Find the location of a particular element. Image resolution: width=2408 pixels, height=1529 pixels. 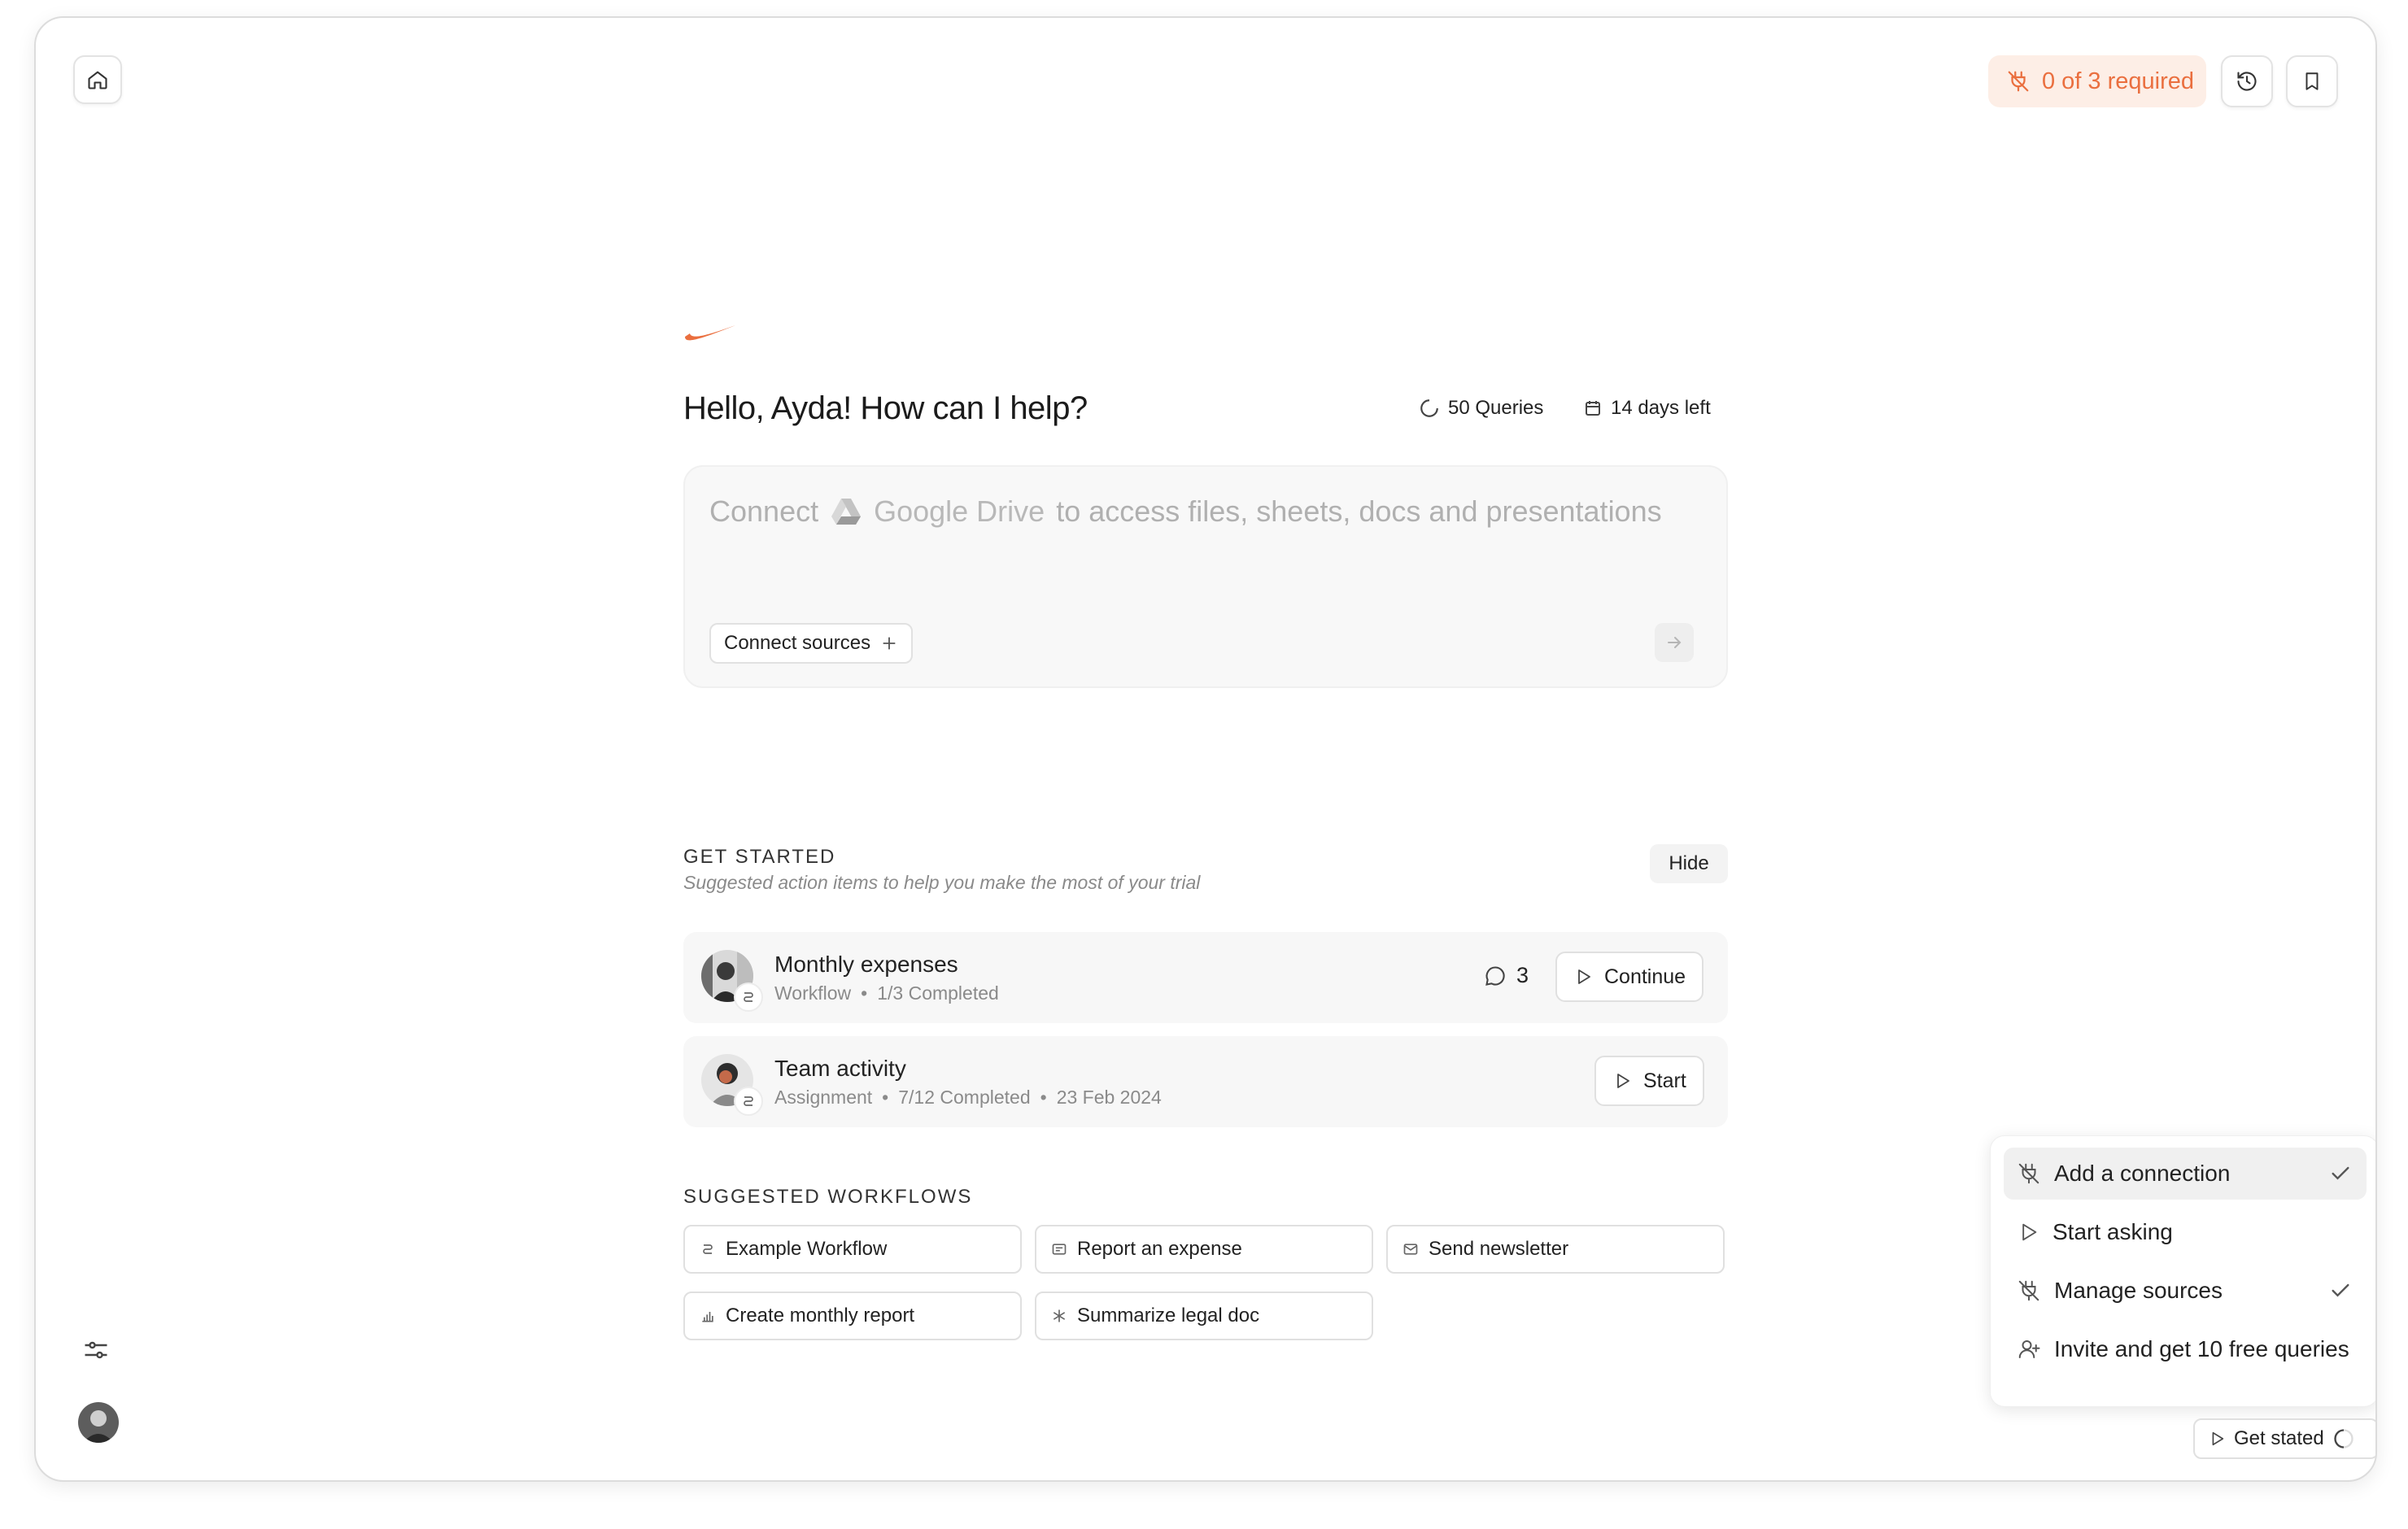

history-button is located at coordinates (2247, 81).